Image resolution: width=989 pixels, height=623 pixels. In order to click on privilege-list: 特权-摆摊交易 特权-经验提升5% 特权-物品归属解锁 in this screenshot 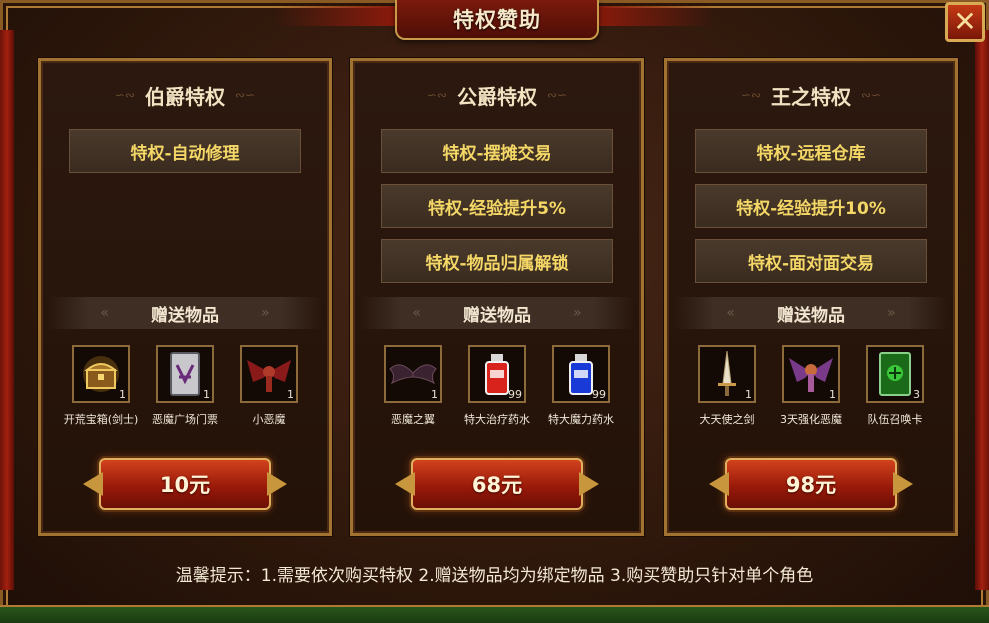, I will do `click(497, 211)`.